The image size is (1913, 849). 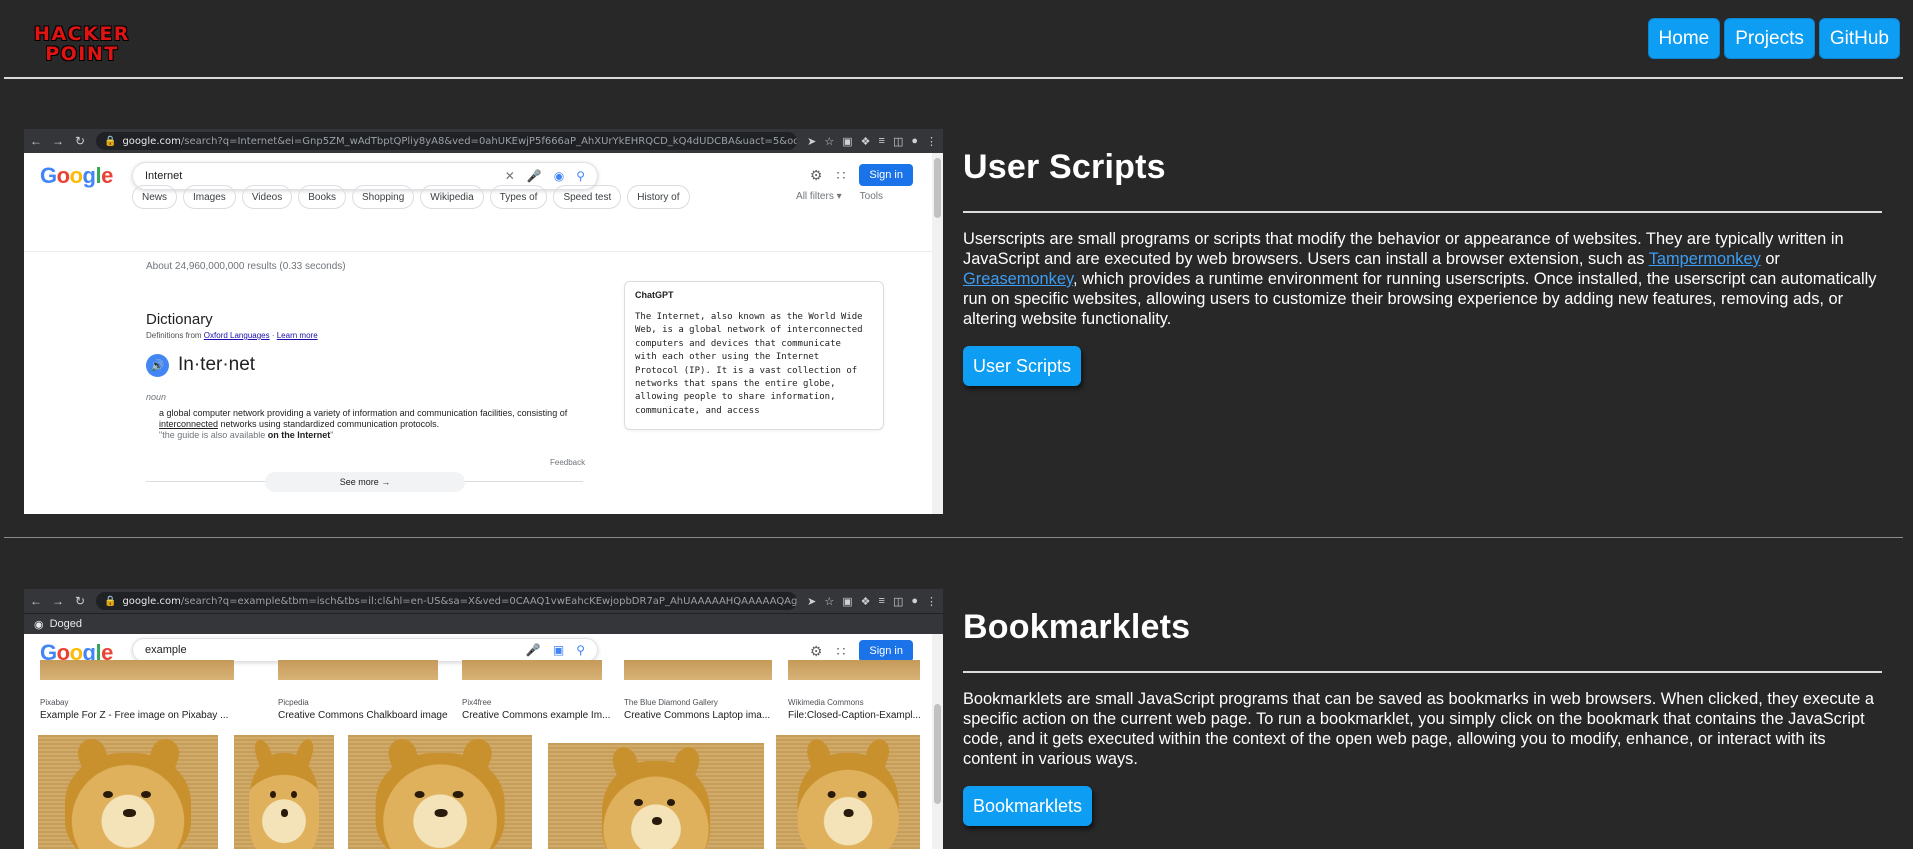 I want to click on chip-news: News, so click(x=155, y=197).